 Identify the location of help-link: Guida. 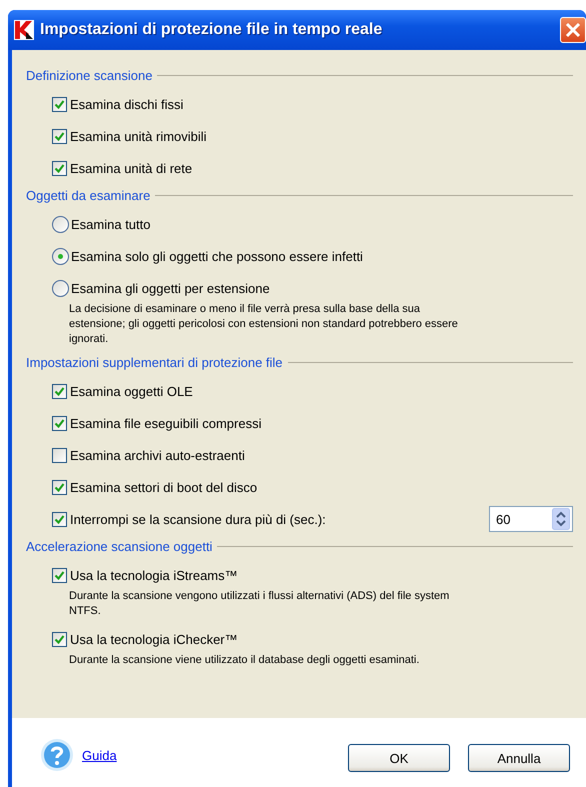
(99, 755).